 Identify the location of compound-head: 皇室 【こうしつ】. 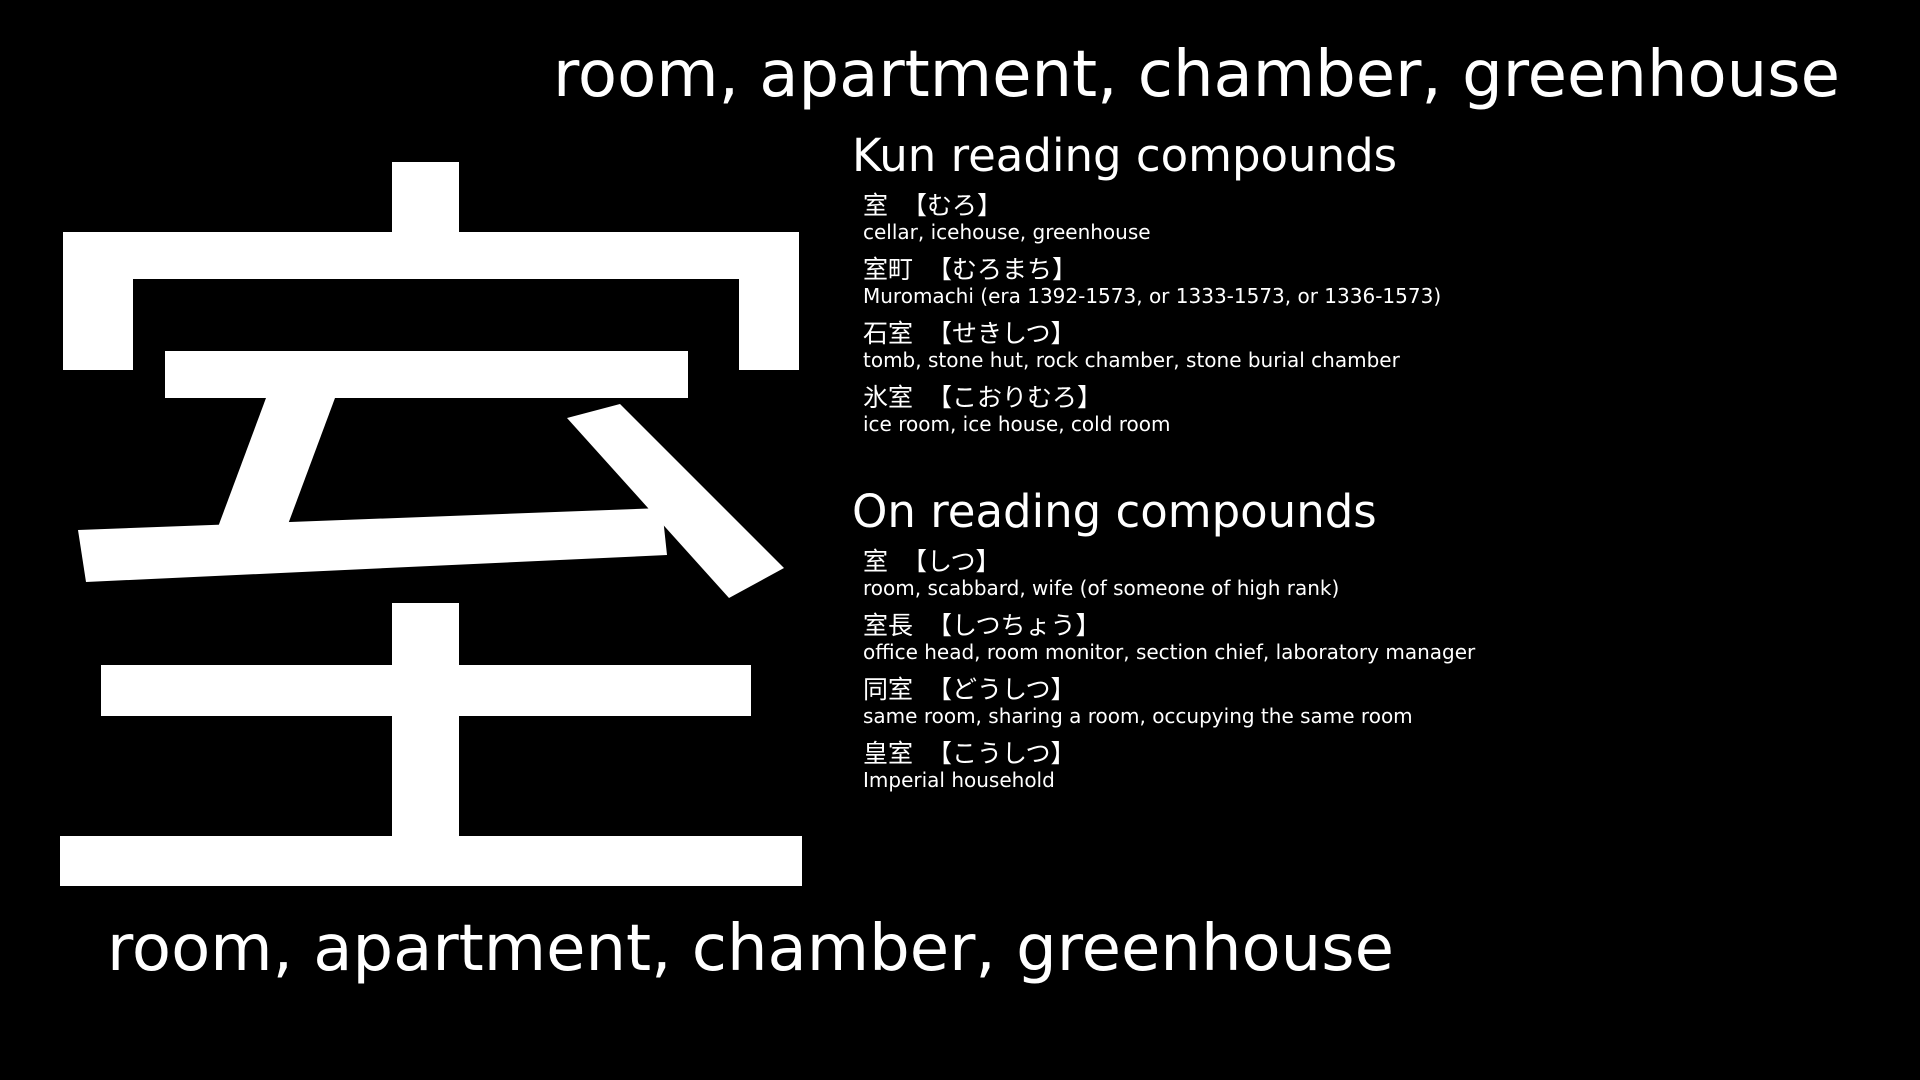
(1169, 754).